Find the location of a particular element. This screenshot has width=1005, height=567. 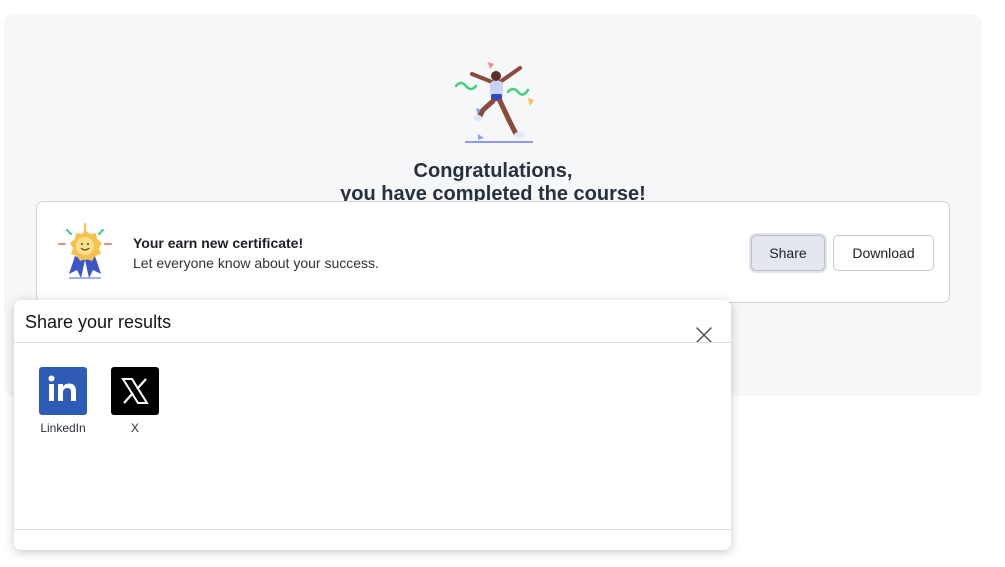

modal-header-divider is located at coordinates (372, 342).